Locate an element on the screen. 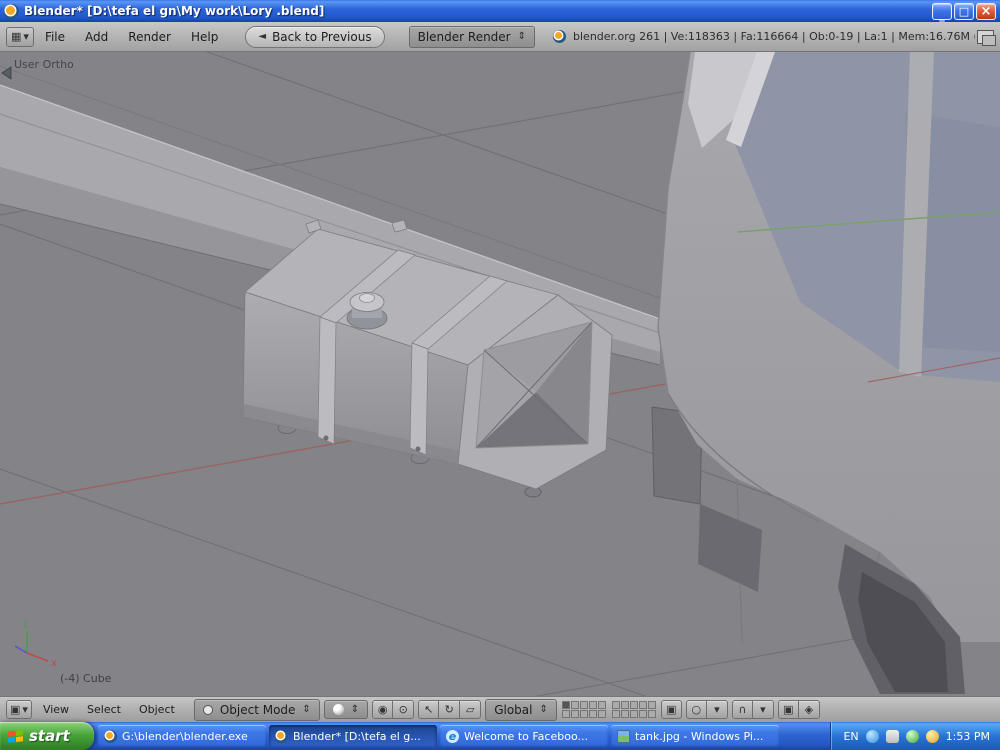 The image size is (1000, 750). blender-logo-icon is located at coordinates (560, 36).